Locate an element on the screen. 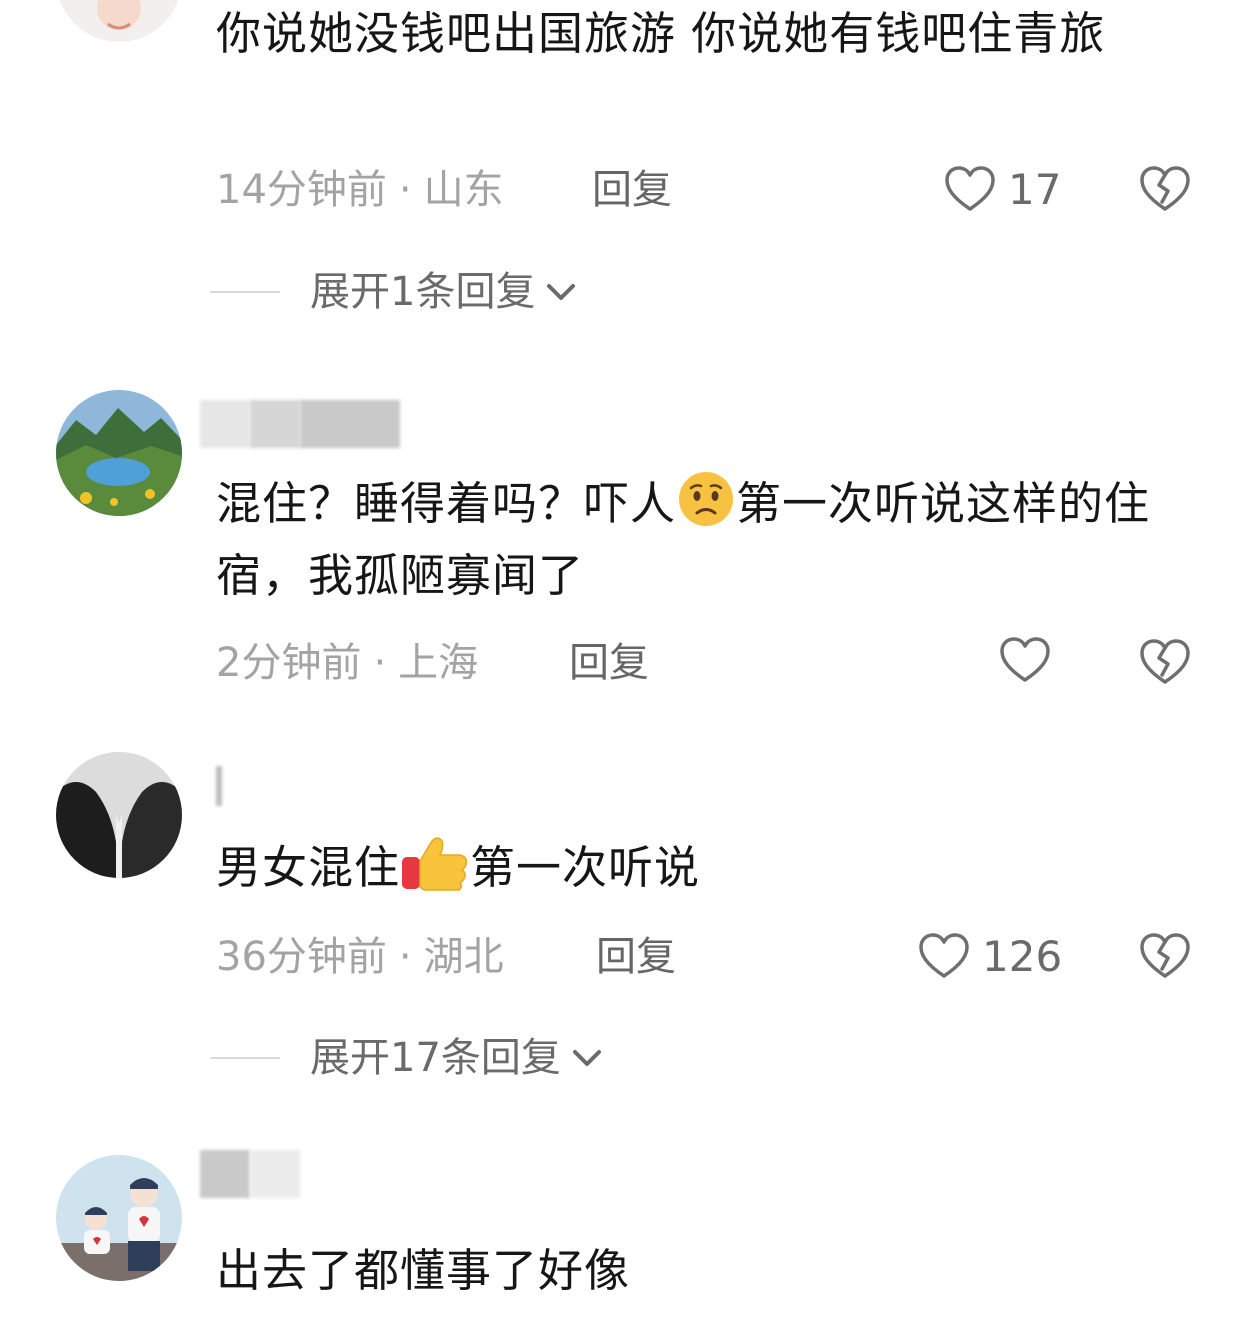 The width and height of the screenshot is (1260, 1323). comment-text: 你说她没钱吧出国旅游 你说她有钱吧住青旅 is located at coordinates (661, 33).